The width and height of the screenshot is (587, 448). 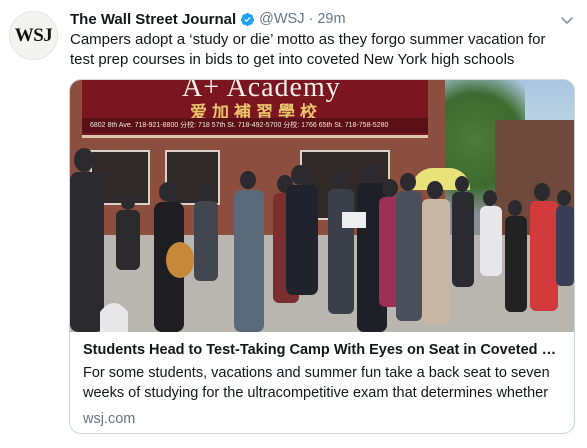 What do you see at coordinates (33, 35) in the screenshot?
I see `avatar: WSJ` at bounding box center [33, 35].